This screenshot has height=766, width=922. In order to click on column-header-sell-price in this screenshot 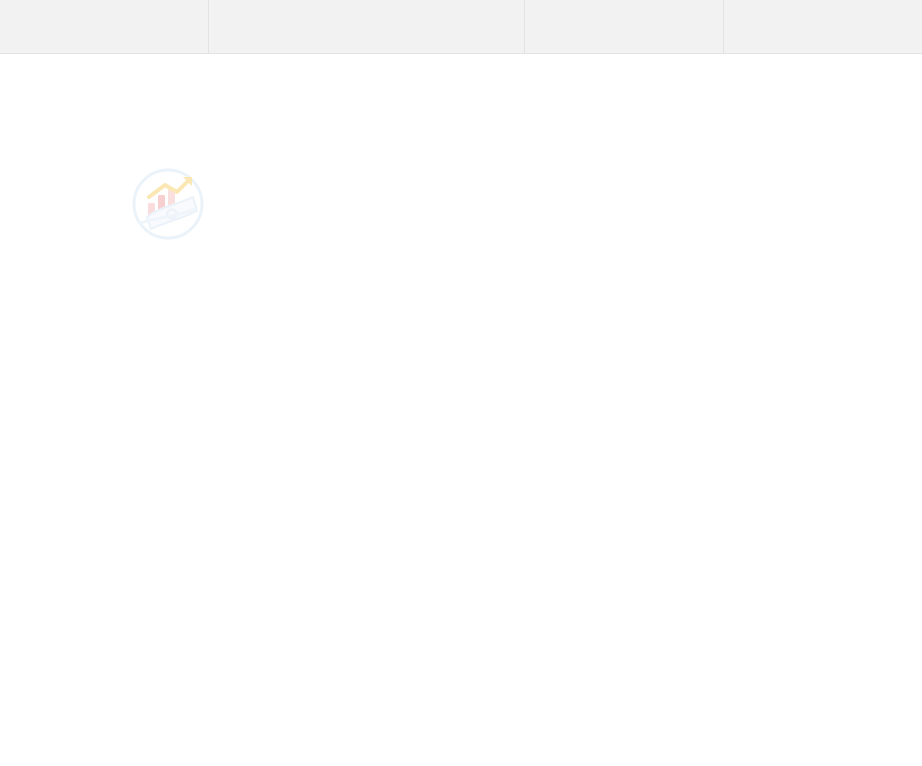, I will do `click(822, 27)`.